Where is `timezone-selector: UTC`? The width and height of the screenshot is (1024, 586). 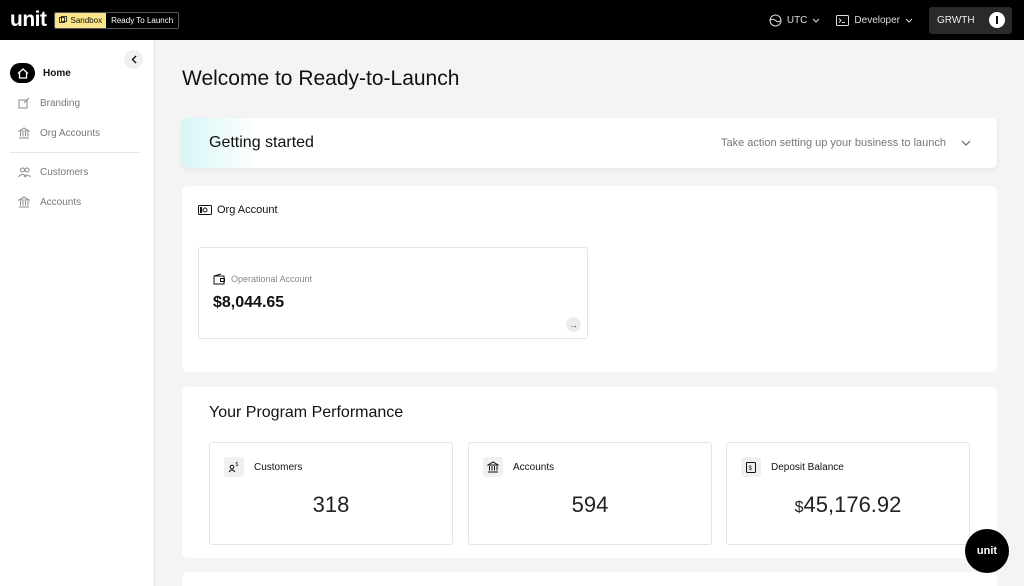
timezone-selector: UTC is located at coordinates (795, 20).